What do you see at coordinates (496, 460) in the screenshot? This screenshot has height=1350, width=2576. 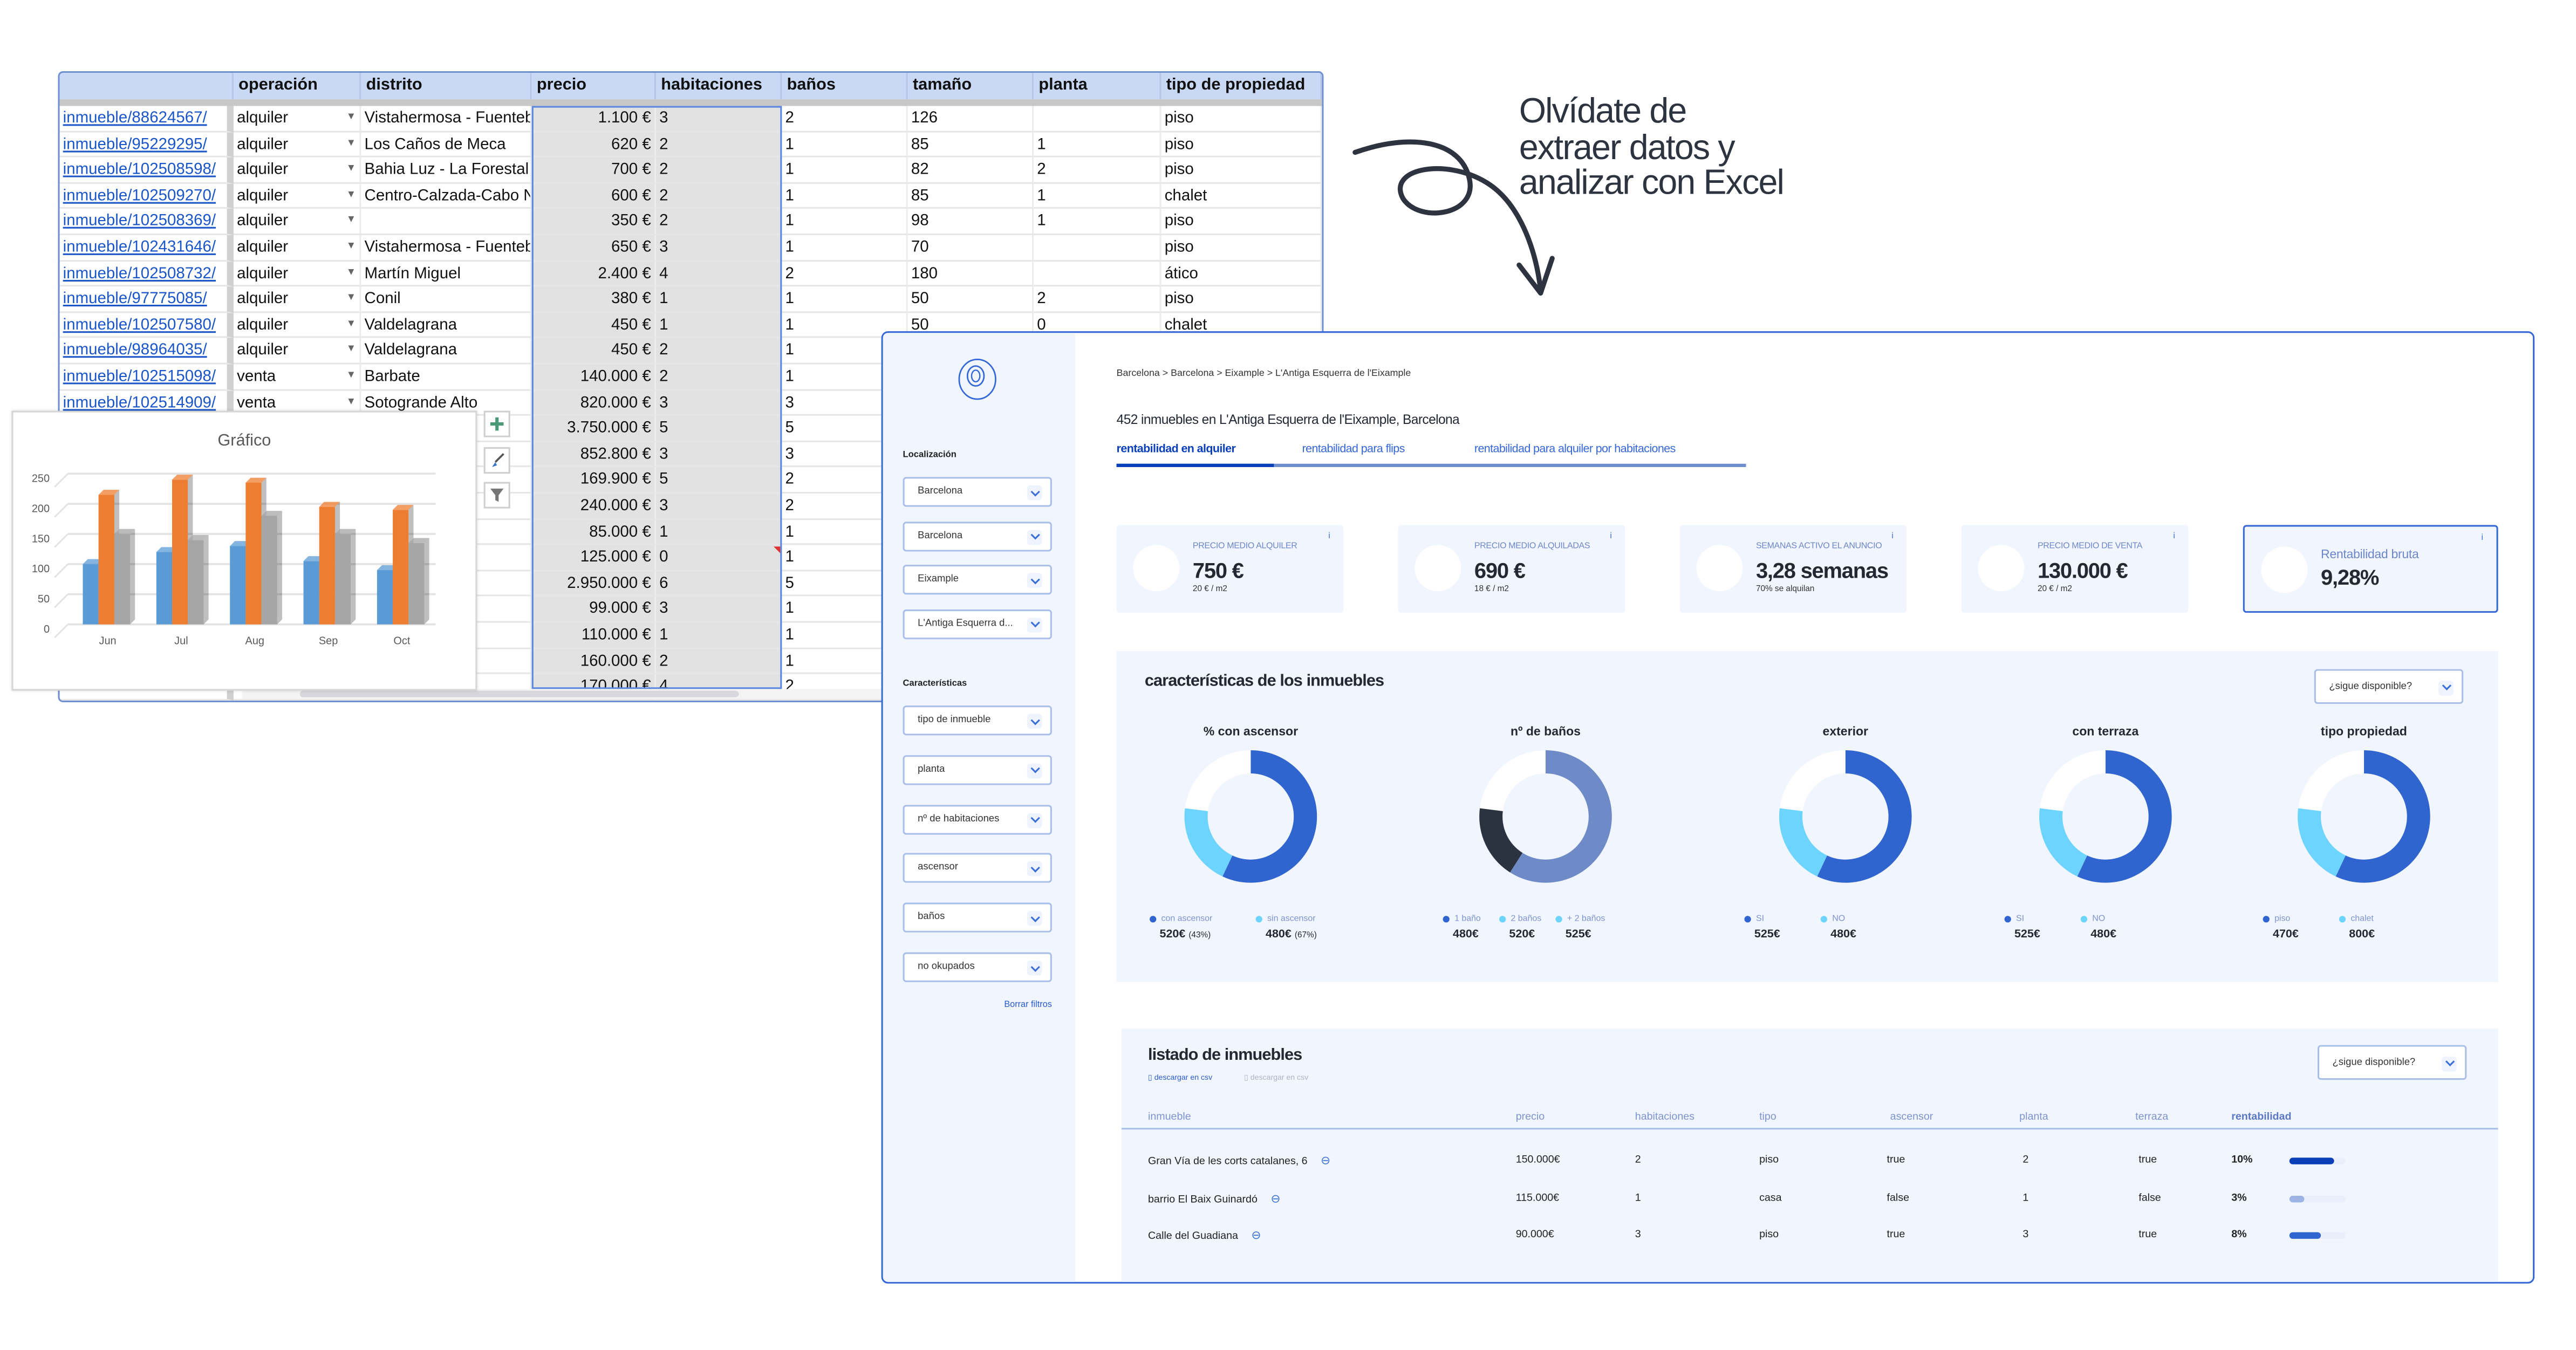 I see `chart-styles-button` at bounding box center [496, 460].